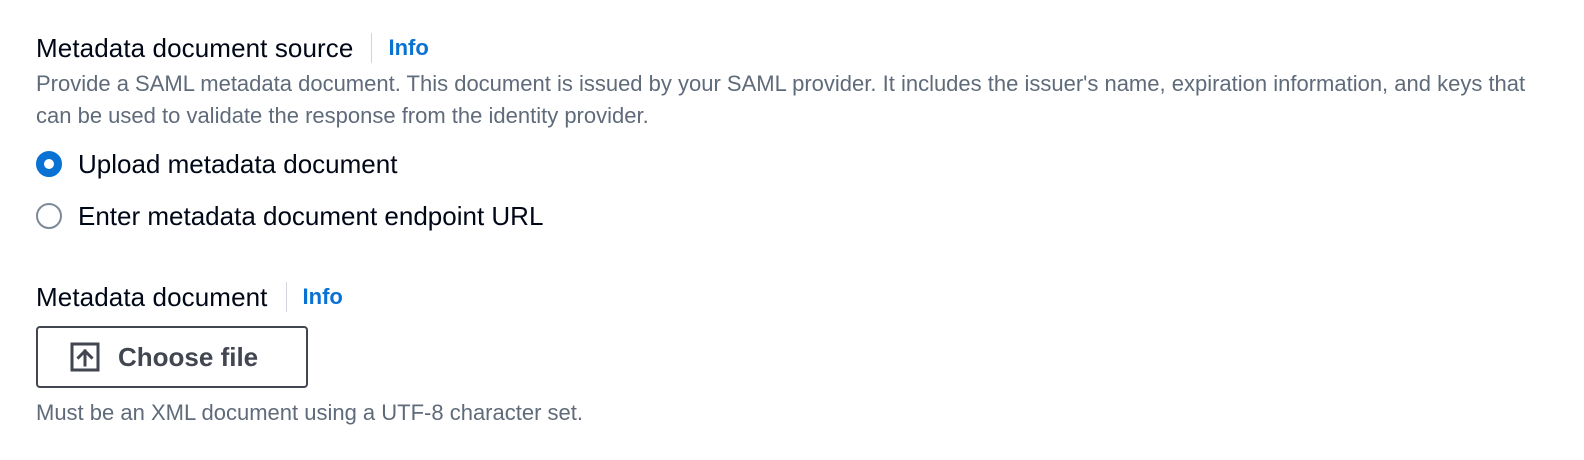  Describe the element at coordinates (195, 47) in the screenshot. I see `metadata-source-label: Metadata document source` at that location.